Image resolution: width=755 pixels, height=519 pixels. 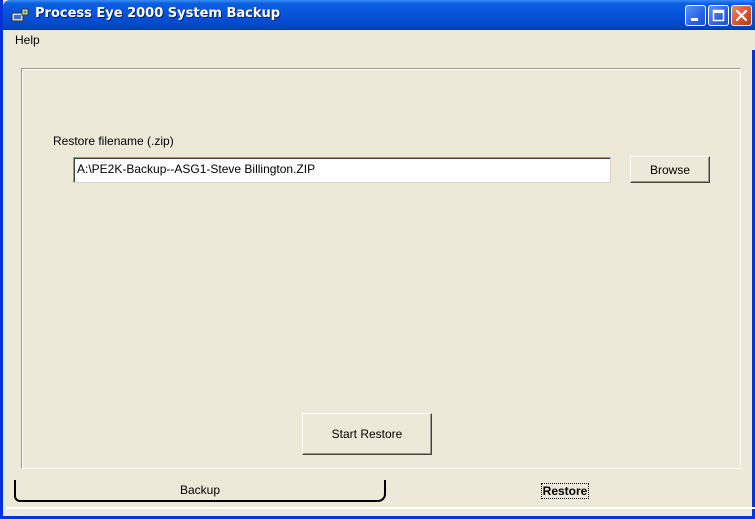 I want to click on tab-backup-label: Backup, so click(x=200, y=490).